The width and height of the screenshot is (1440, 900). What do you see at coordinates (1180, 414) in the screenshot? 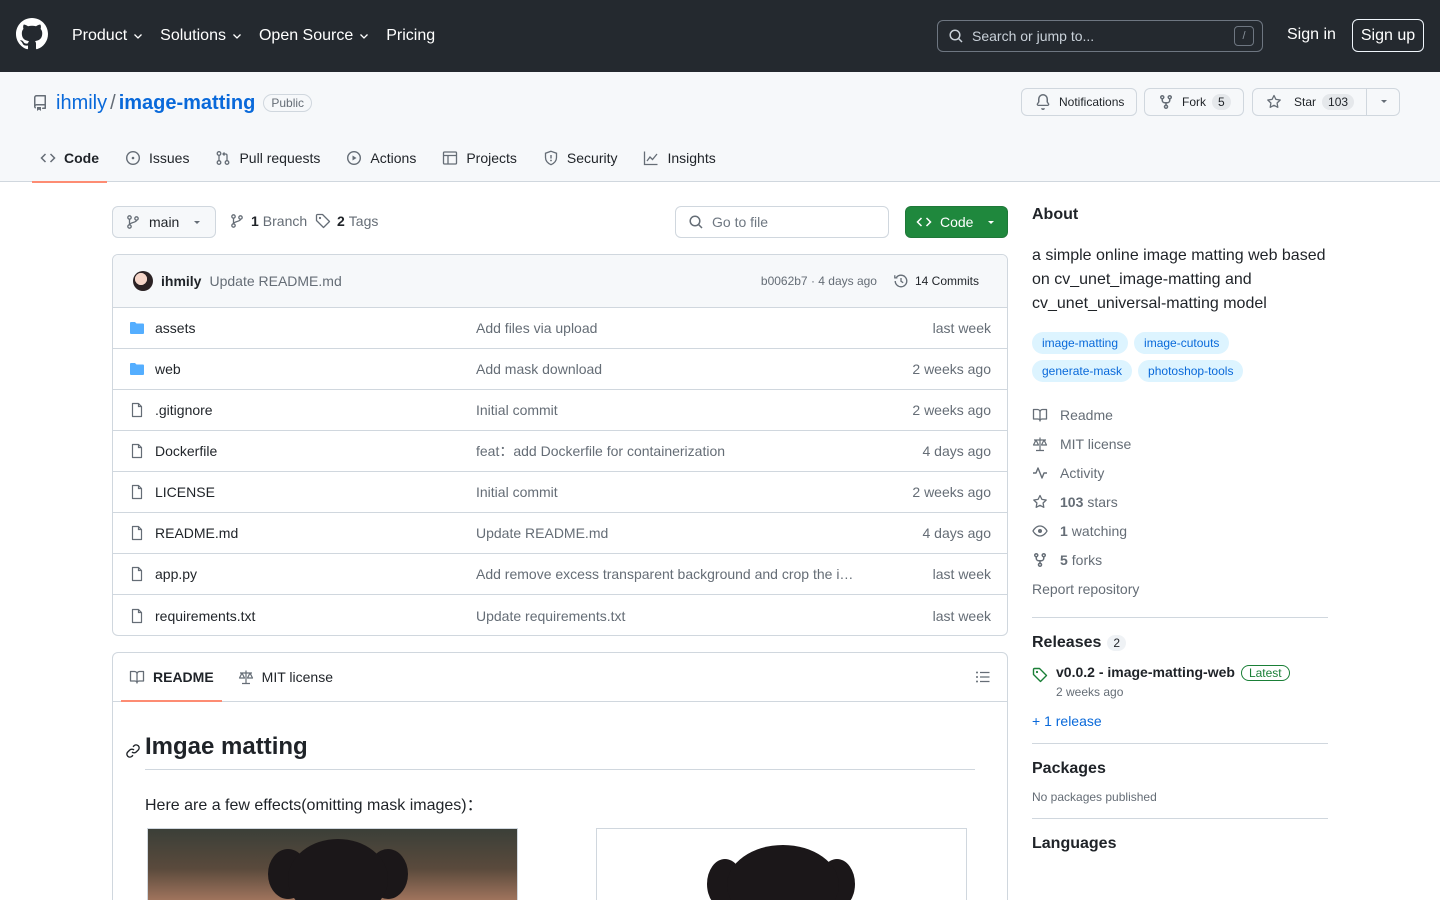
I see `readme-link: Readme` at bounding box center [1180, 414].